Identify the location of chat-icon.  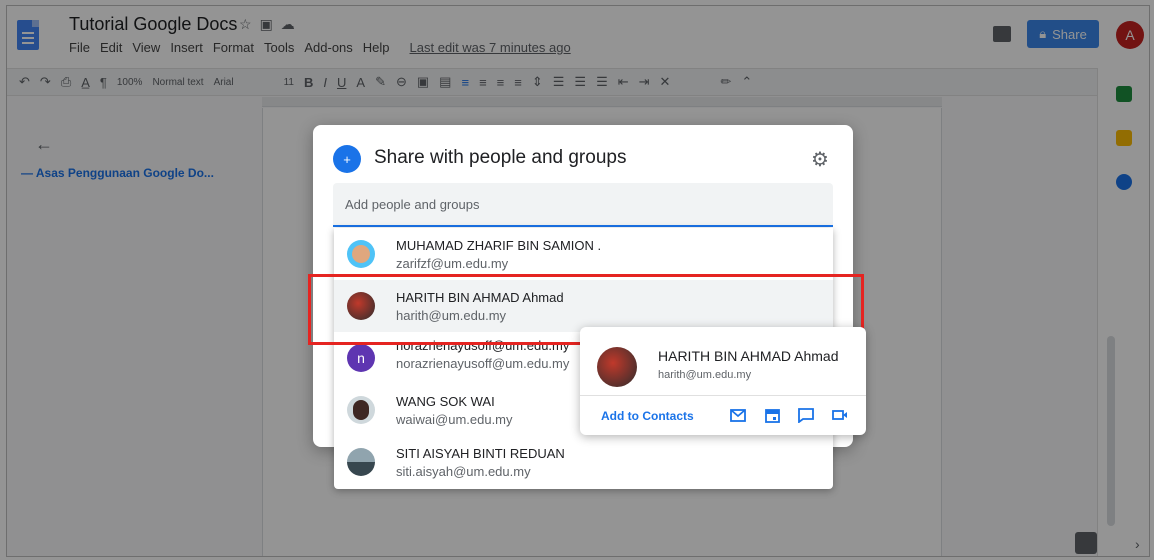
(806, 415).